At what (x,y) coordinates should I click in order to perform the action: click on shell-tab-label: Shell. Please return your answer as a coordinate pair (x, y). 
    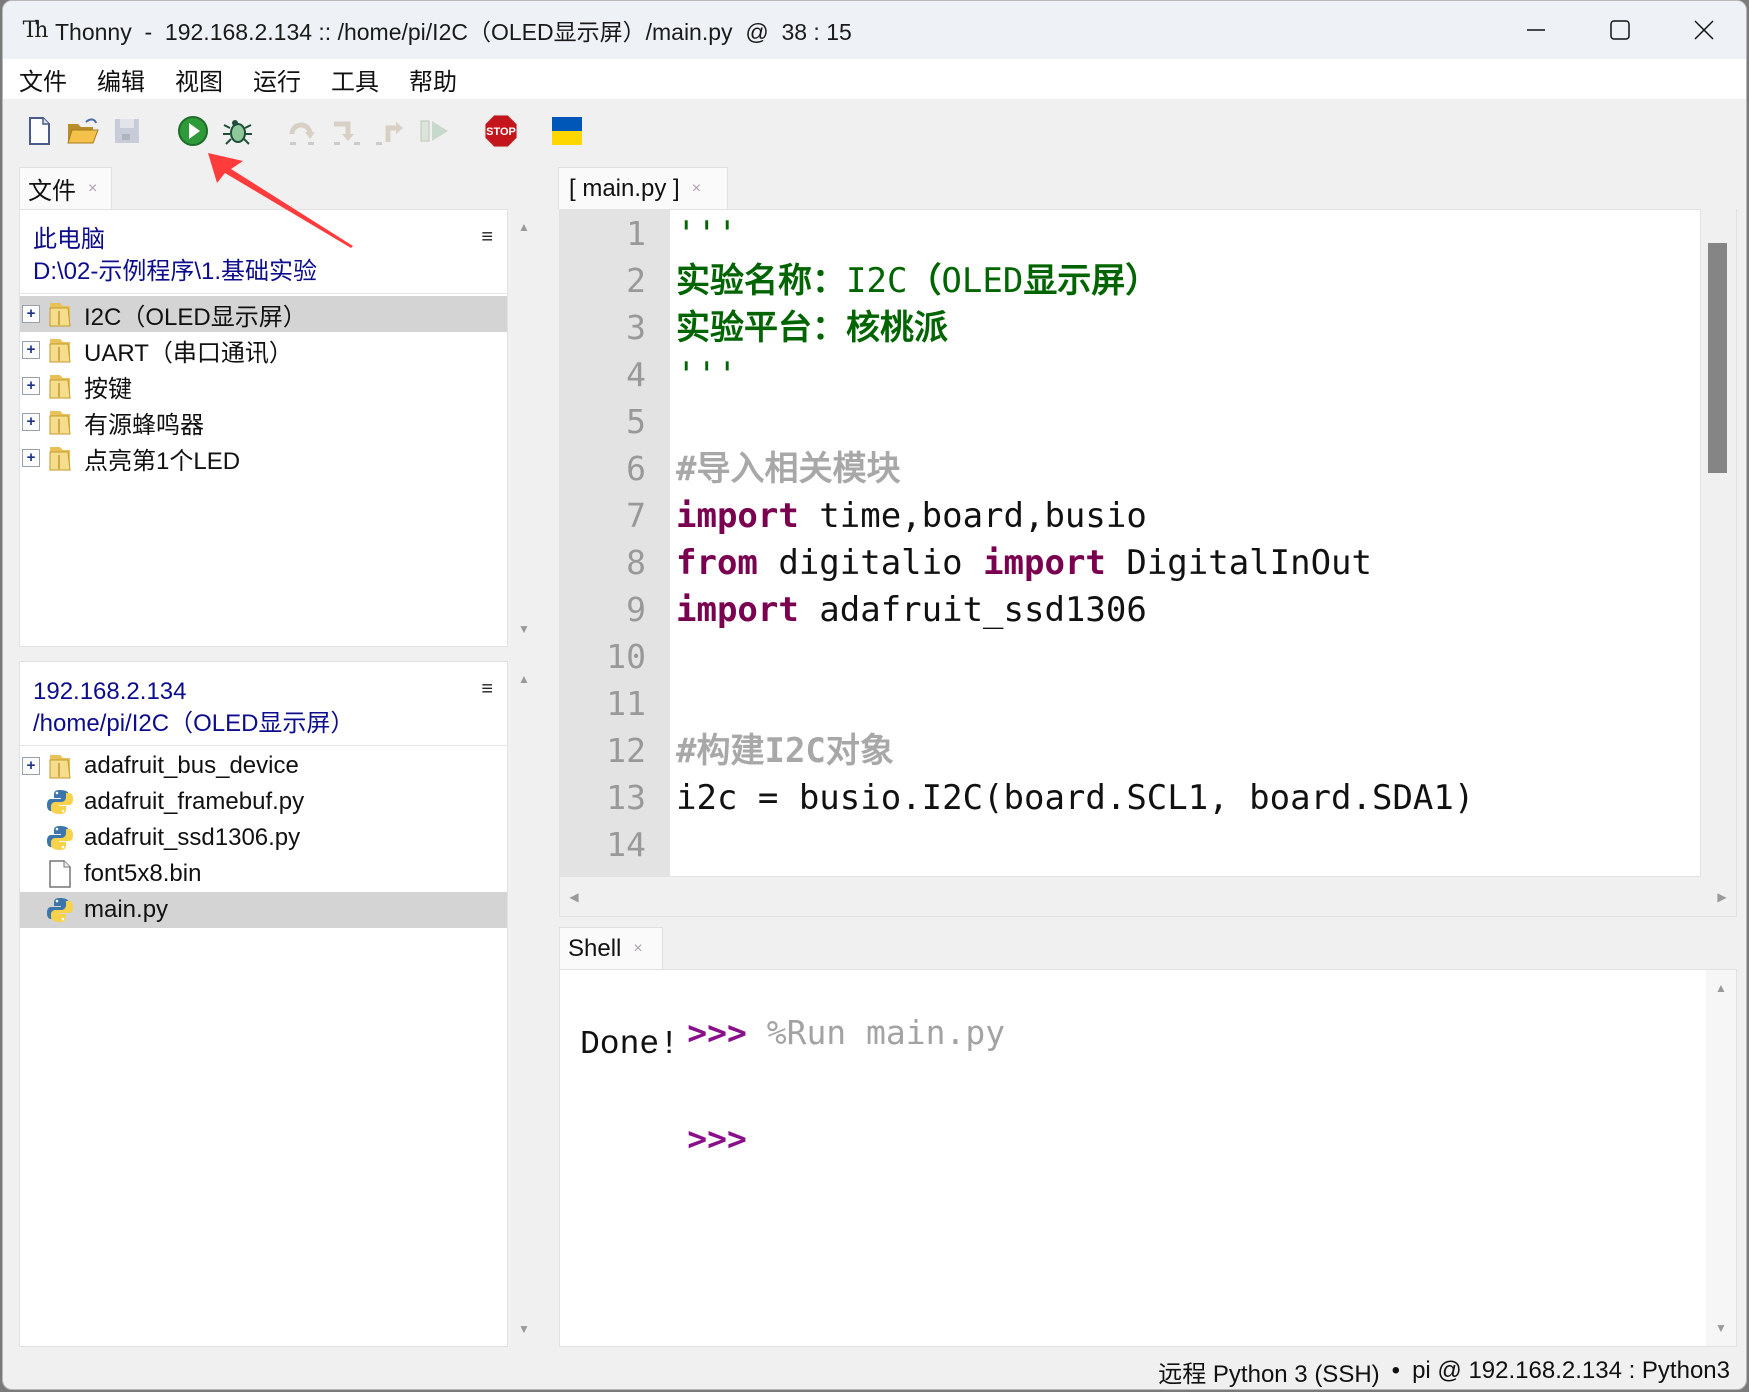
    Looking at the image, I should click on (595, 948).